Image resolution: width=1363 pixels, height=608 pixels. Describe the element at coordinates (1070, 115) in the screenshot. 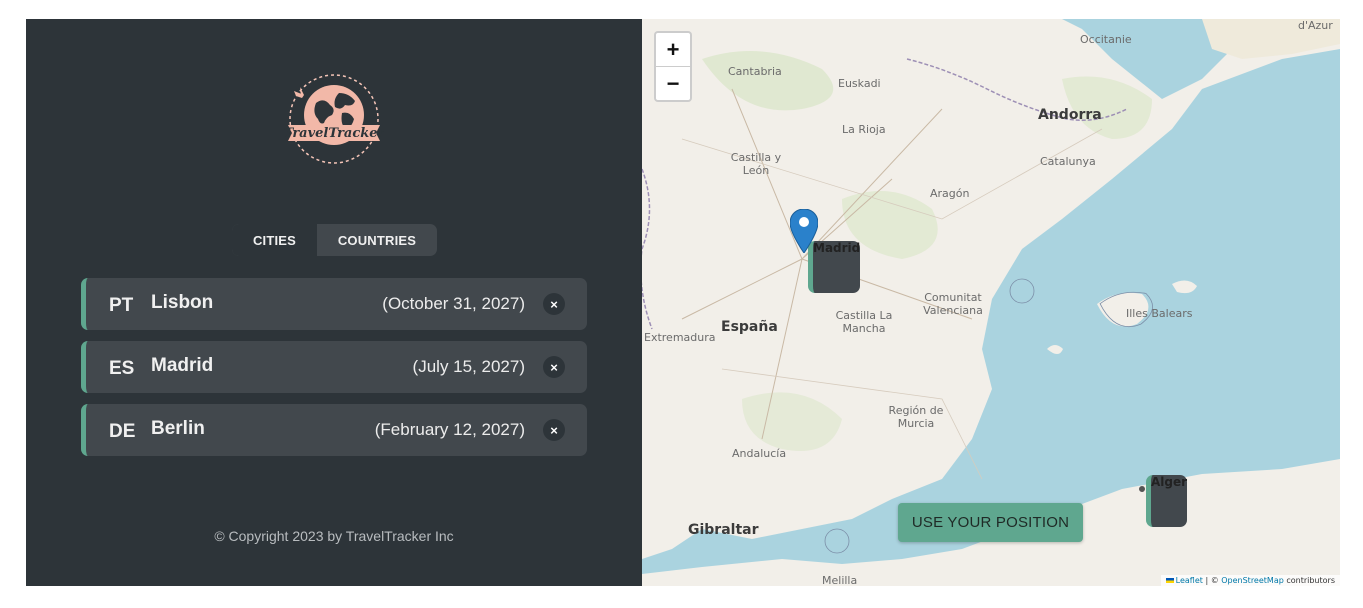

I see `map-label-andorra: Andorra` at that location.